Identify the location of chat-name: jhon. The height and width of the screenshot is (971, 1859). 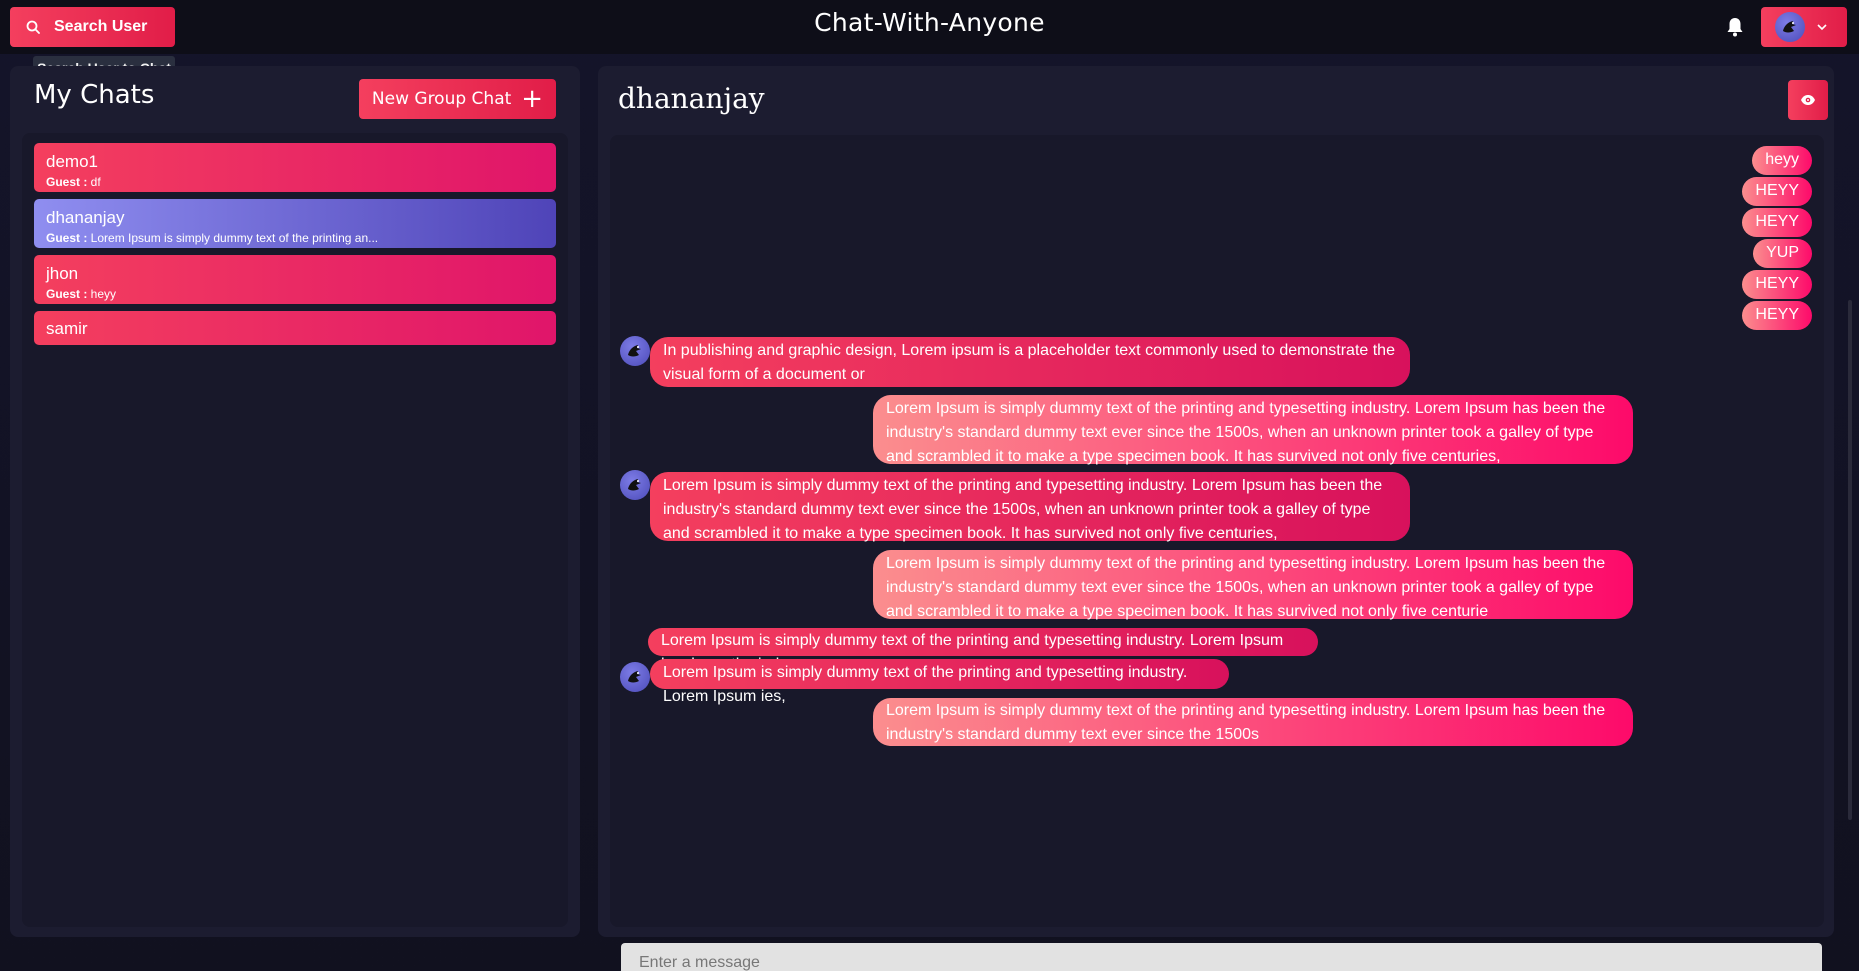
(62, 273).